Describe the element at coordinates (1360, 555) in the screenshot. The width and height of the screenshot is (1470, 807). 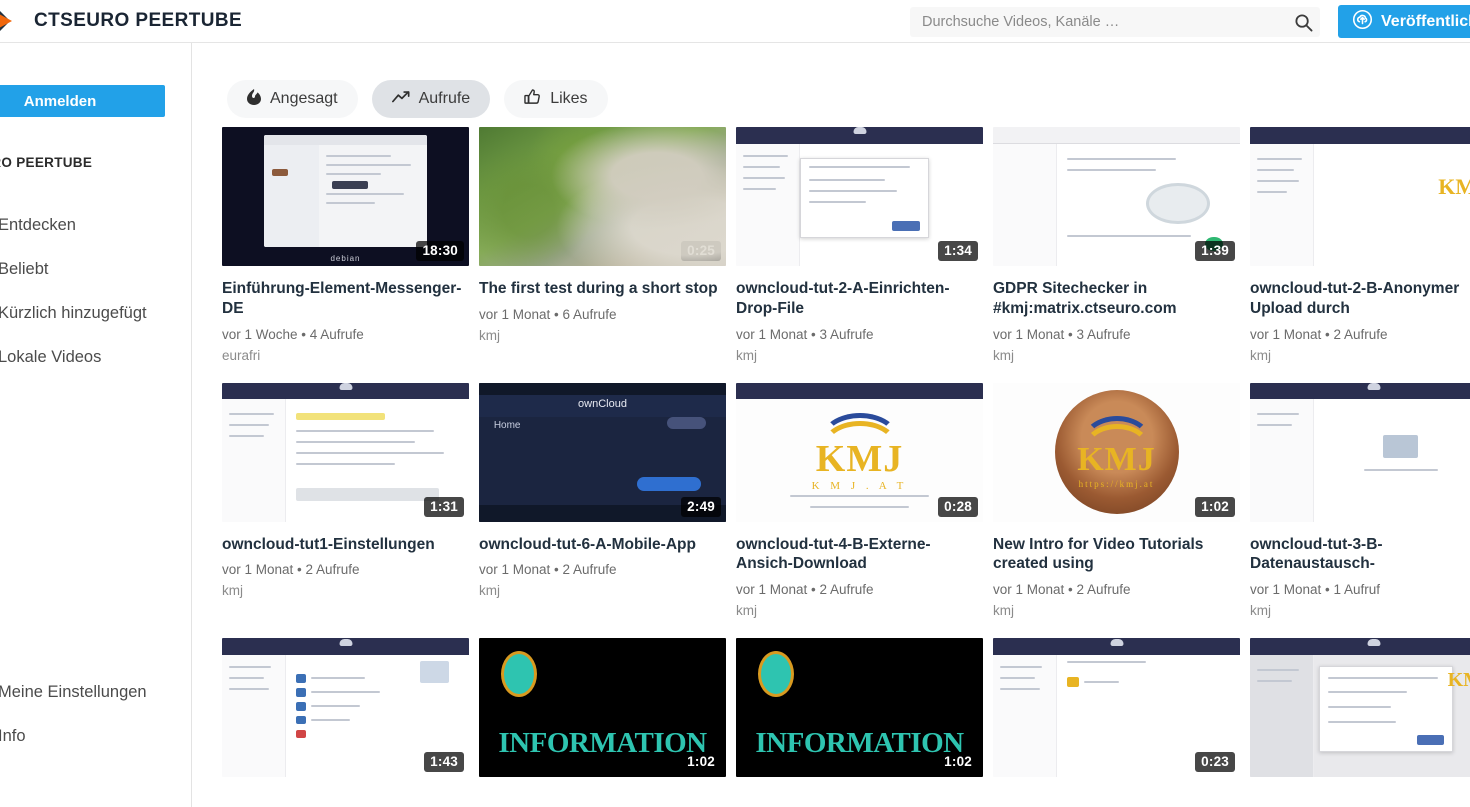
I see `video-title: owncloud-tut-3-B-Datenaustausch-` at that location.